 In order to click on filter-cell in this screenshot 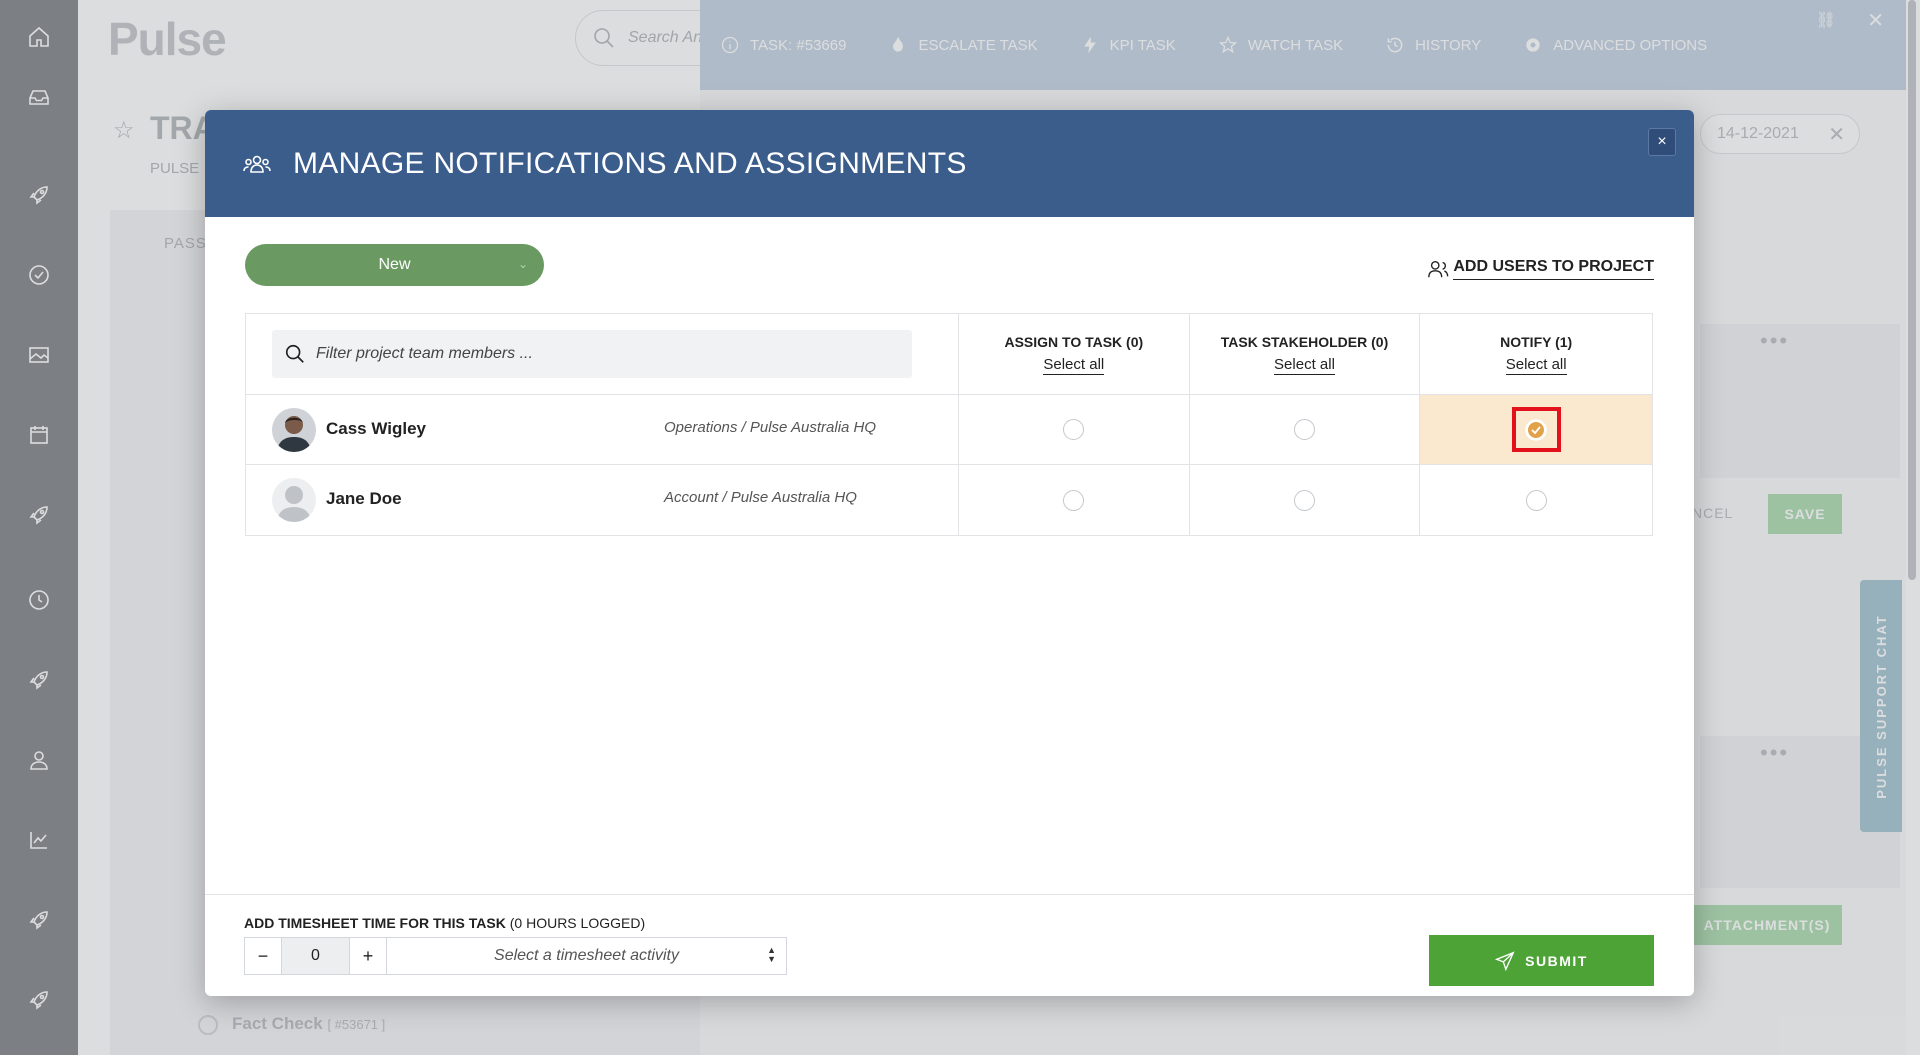, I will do `click(602, 354)`.